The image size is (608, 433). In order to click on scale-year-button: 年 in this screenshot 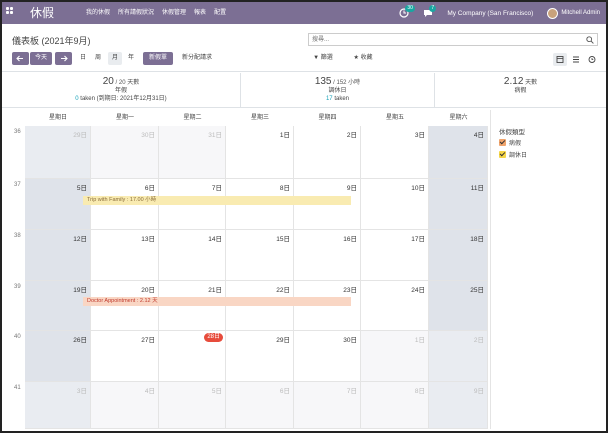, I will do `click(131, 58)`.